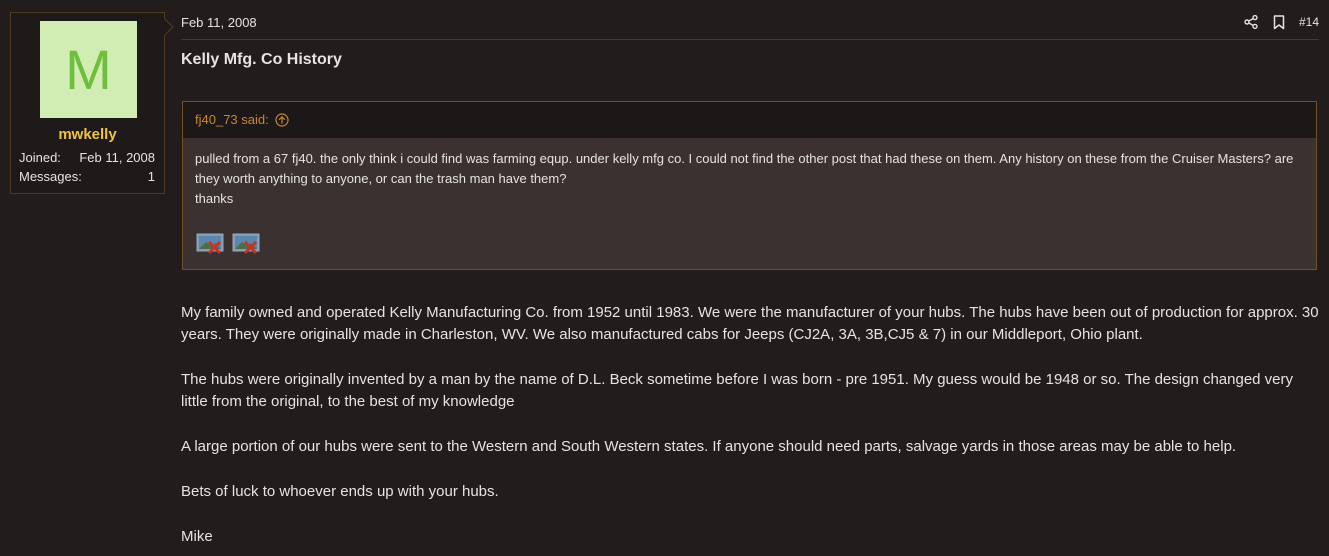  Describe the element at coordinates (40, 157) in the screenshot. I see `joined-label: Joined:` at that location.